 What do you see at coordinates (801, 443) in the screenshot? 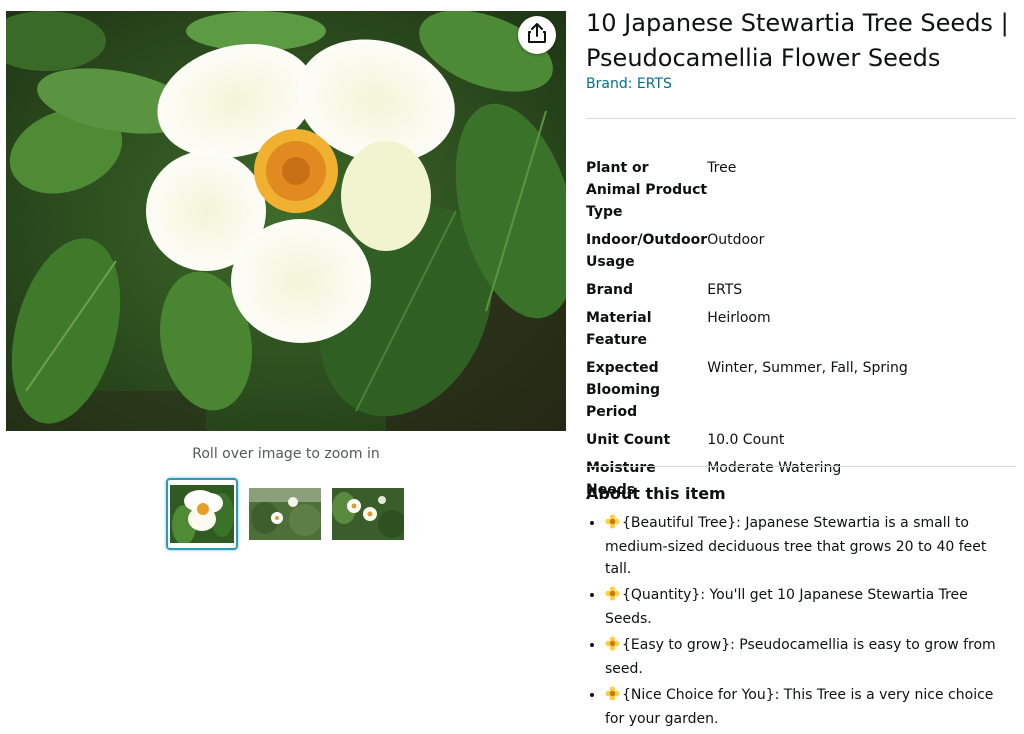
I see `spec-row: Unit Count 10.0 Count` at bounding box center [801, 443].